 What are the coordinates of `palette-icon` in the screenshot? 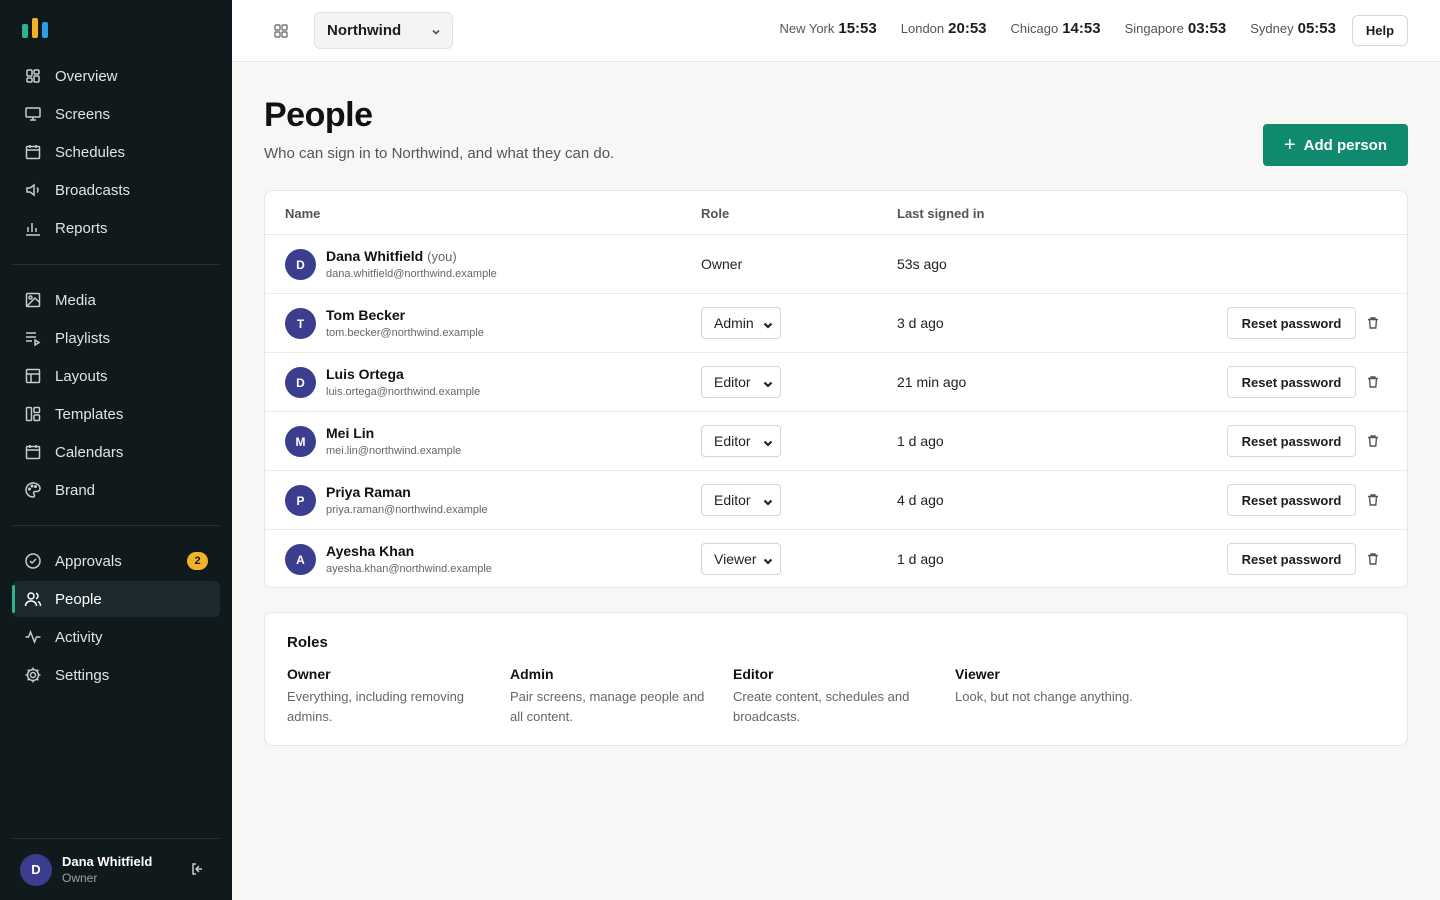 It's located at (33, 490).